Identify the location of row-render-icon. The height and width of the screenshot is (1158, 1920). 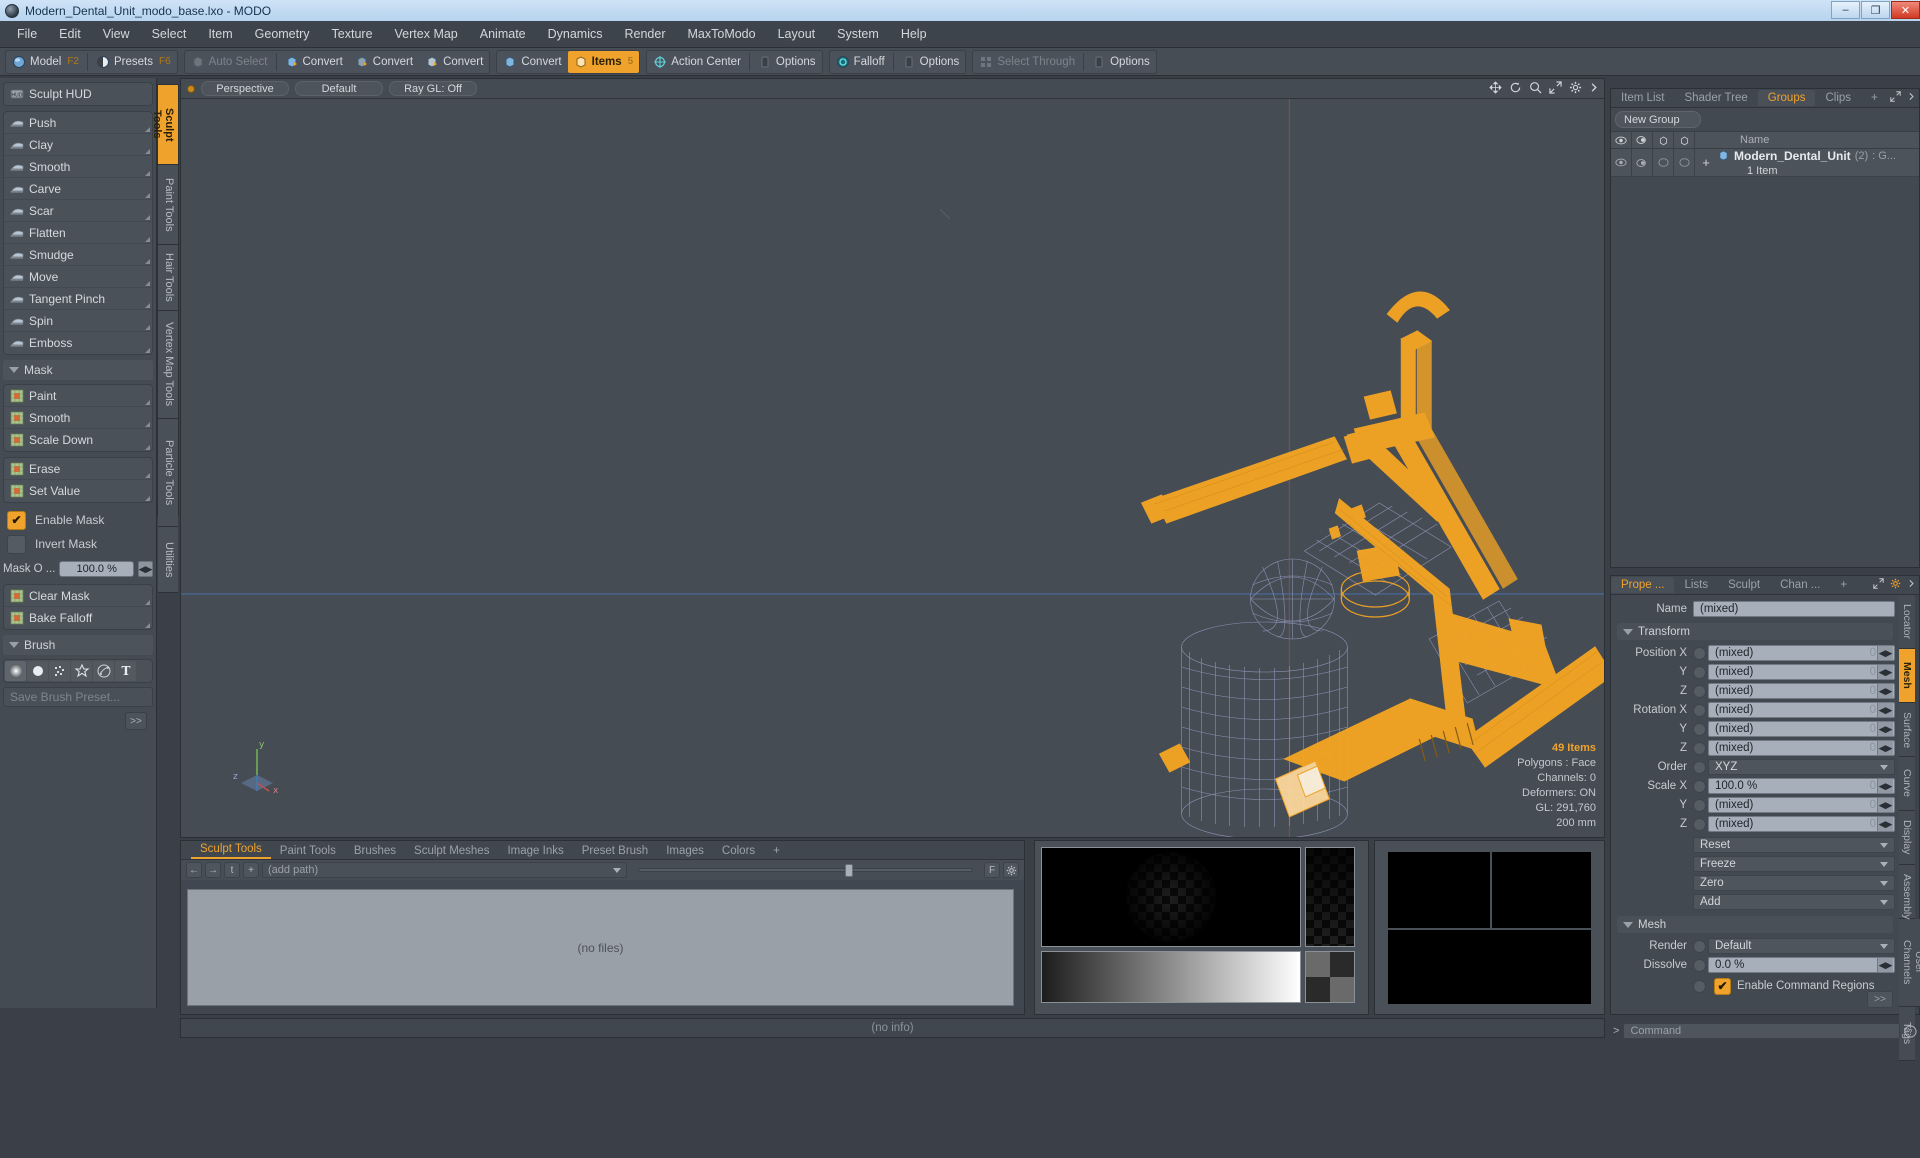
(1642, 162).